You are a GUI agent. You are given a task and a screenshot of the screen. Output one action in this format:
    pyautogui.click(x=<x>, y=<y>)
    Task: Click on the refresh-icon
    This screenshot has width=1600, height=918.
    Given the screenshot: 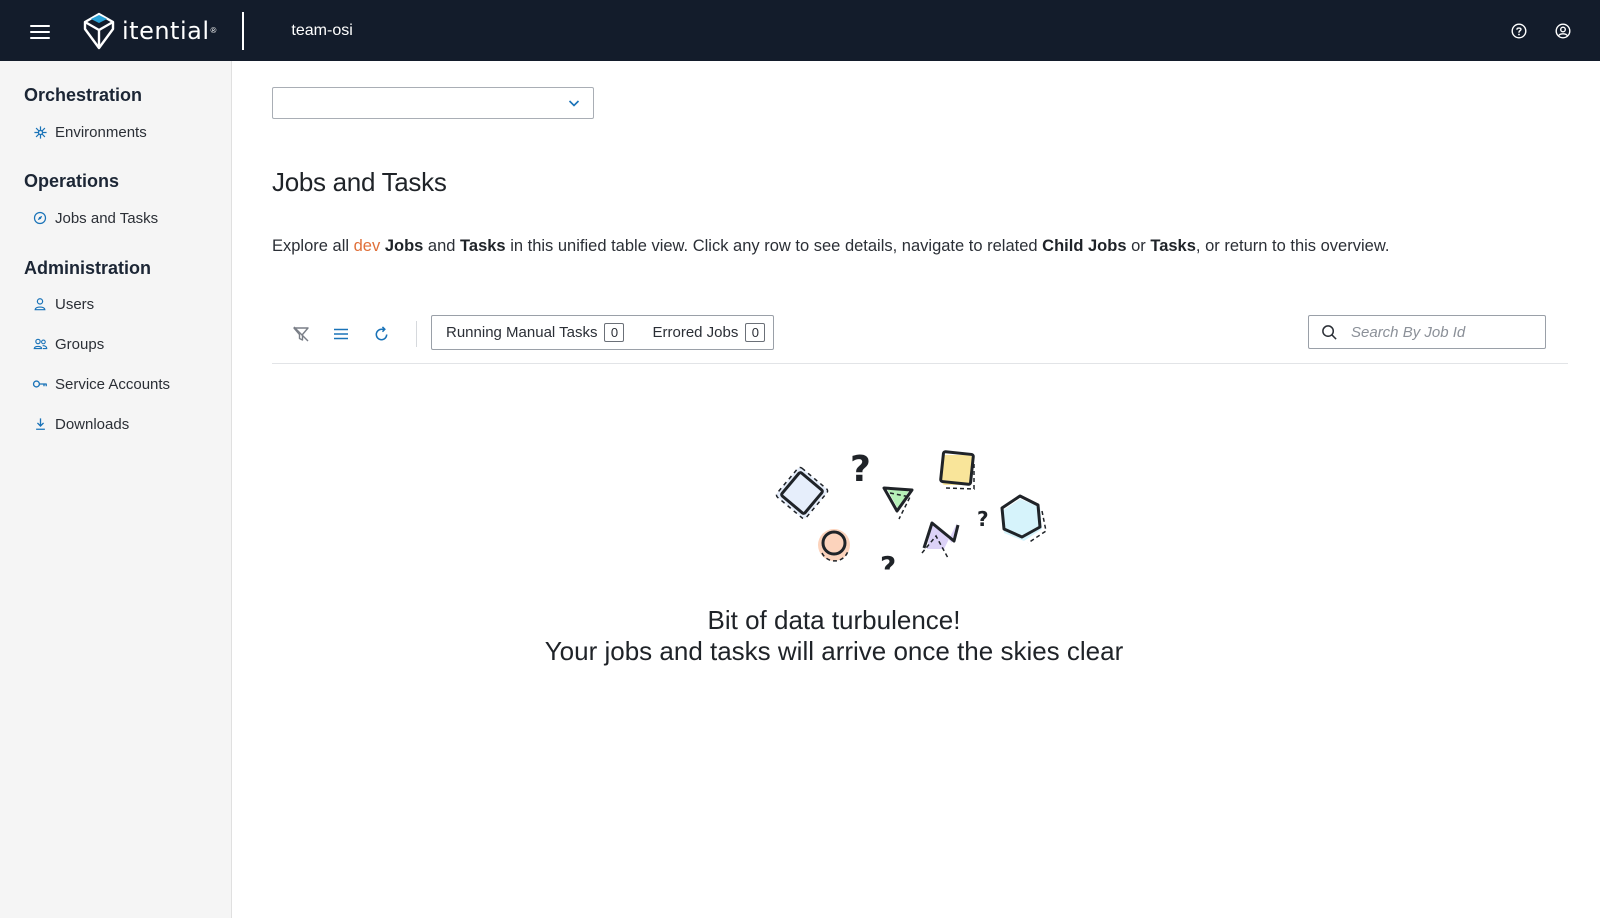 What is the action you would take?
    pyautogui.click(x=381, y=334)
    